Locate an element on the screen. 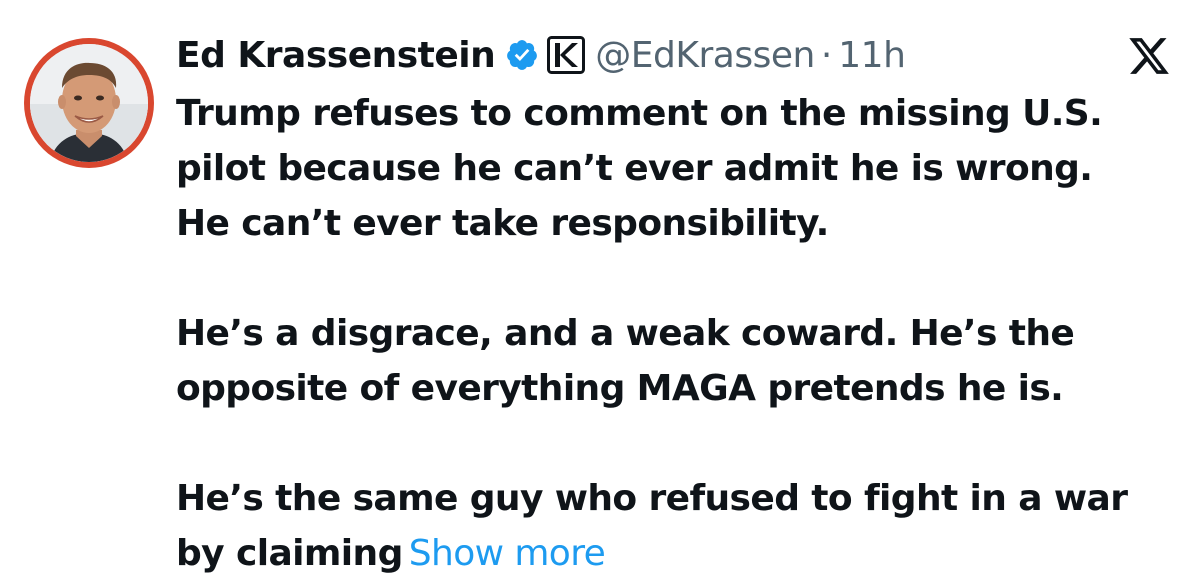 This screenshot has width=1200, height=585. verified-badge-icon is located at coordinates (522, 55).